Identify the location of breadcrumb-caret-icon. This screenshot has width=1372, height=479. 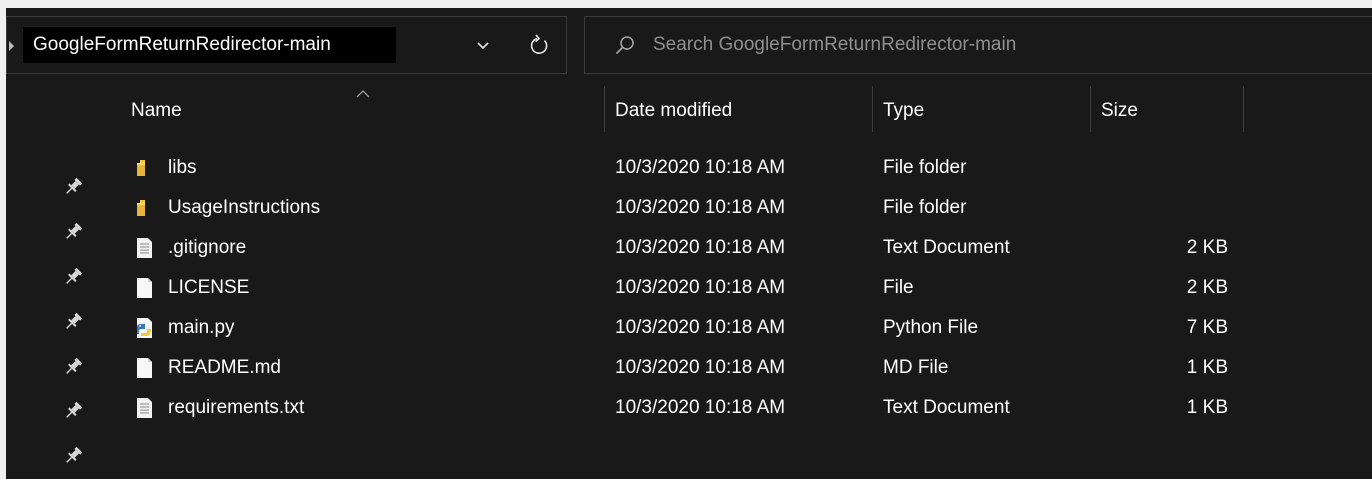
(11, 46).